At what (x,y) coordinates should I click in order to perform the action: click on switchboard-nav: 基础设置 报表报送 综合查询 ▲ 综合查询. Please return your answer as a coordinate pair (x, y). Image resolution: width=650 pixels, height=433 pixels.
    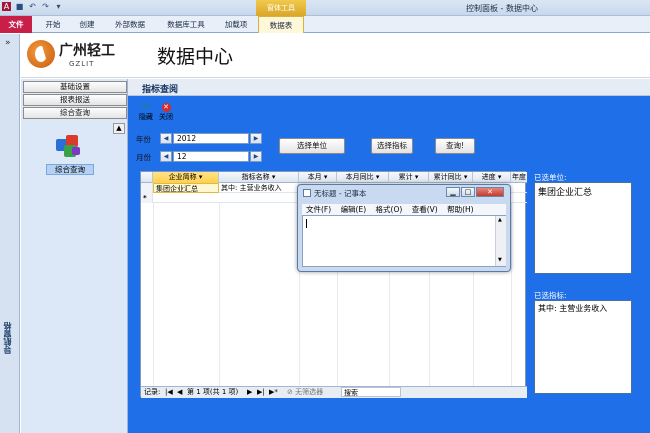
    Looking at the image, I should click on (74, 256).